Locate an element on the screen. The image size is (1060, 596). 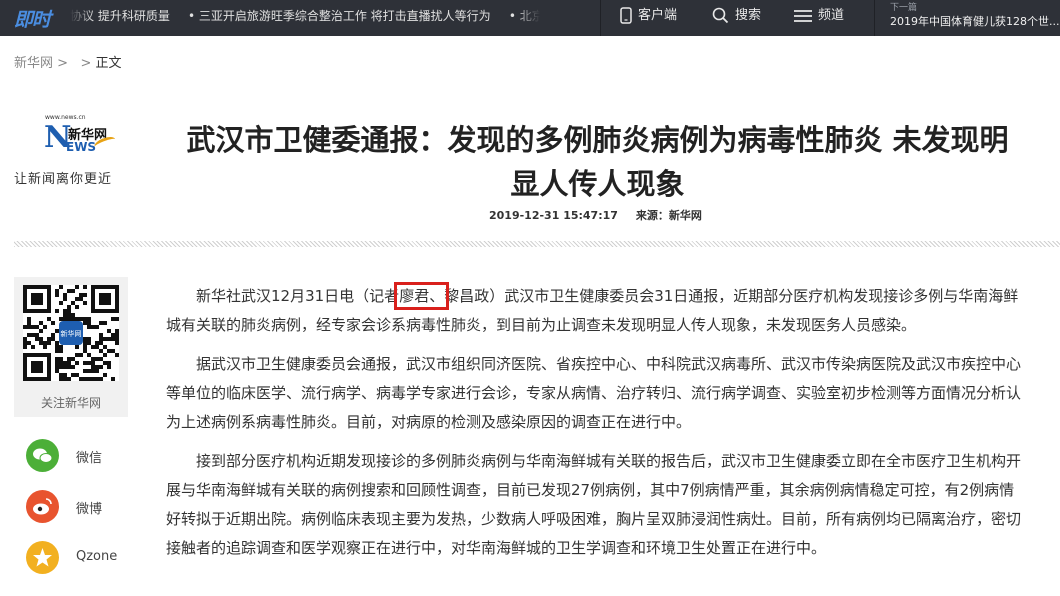
xinhuanet-logo: www.news.cn N 新华网 EWS 让新闻离你更近 is located at coordinates (74, 151).